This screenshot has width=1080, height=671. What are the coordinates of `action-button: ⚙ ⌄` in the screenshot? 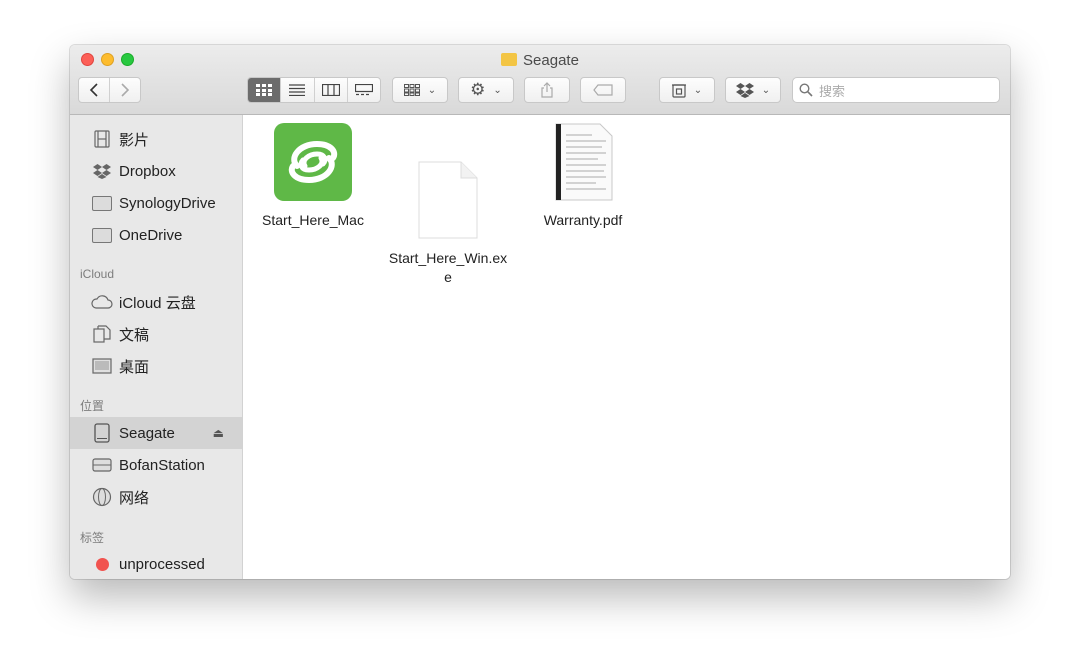 It's located at (486, 90).